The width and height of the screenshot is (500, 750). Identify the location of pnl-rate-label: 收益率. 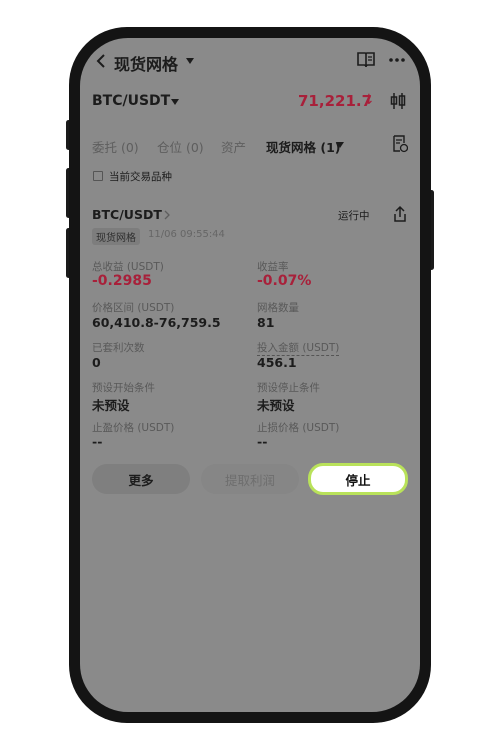
(273, 267).